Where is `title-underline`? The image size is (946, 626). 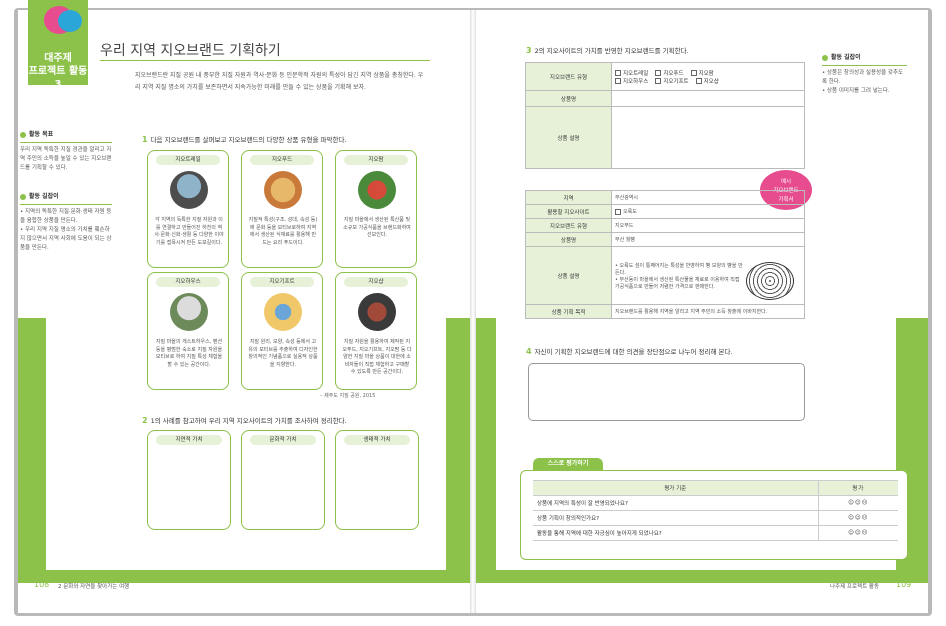 title-underline is located at coordinates (265, 60).